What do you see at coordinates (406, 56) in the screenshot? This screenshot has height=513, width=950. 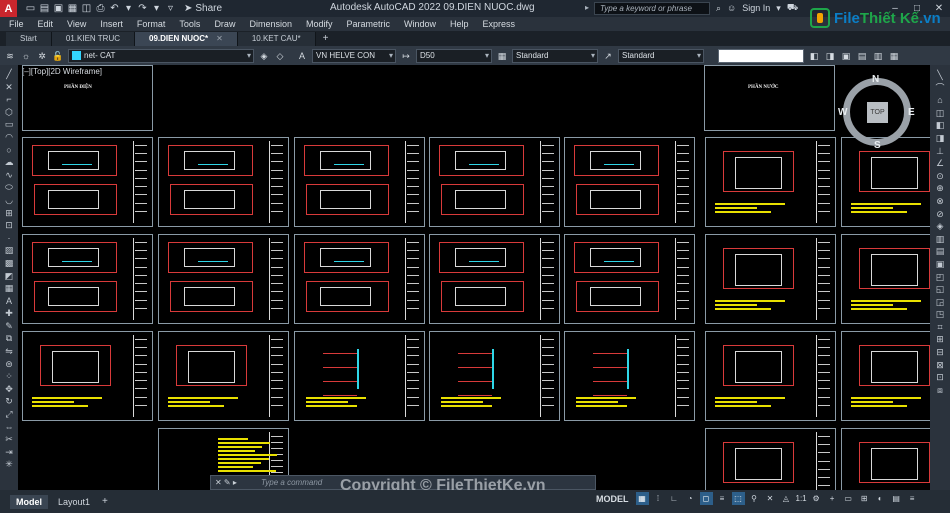 I see `dim-style-icon: ↦` at bounding box center [406, 56].